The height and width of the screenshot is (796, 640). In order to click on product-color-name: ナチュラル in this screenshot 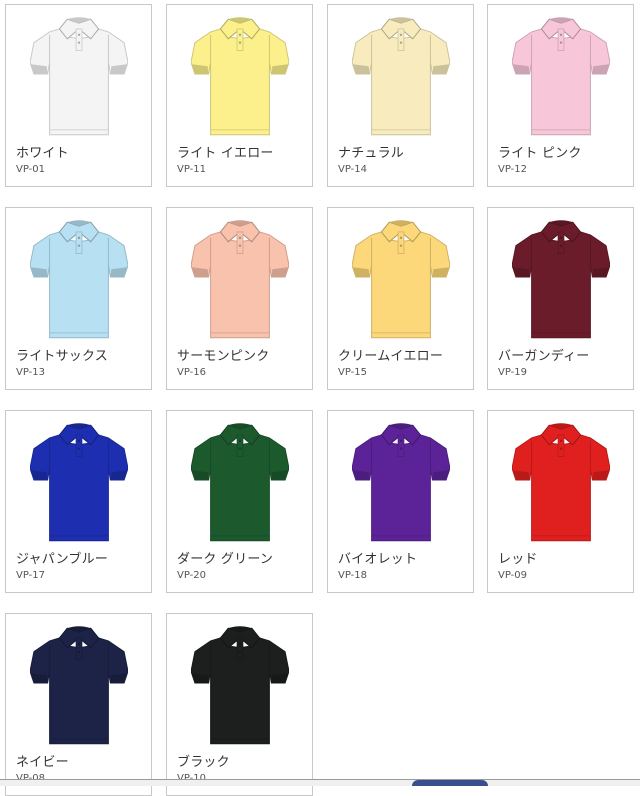, I will do `click(371, 153)`.